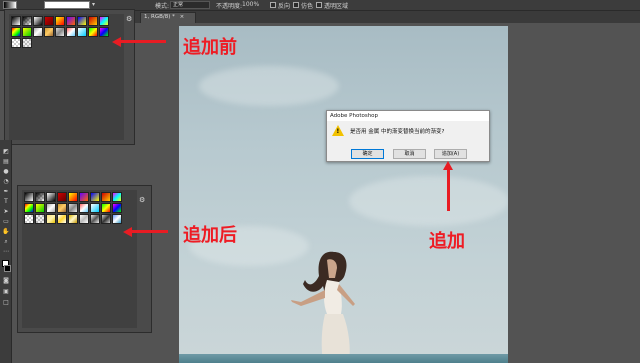 The width and height of the screenshot is (640, 363). What do you see at coordinates (6, 191) in the screenshot?
I see `pen-icon: ✒` at bounding box center [6, 191].